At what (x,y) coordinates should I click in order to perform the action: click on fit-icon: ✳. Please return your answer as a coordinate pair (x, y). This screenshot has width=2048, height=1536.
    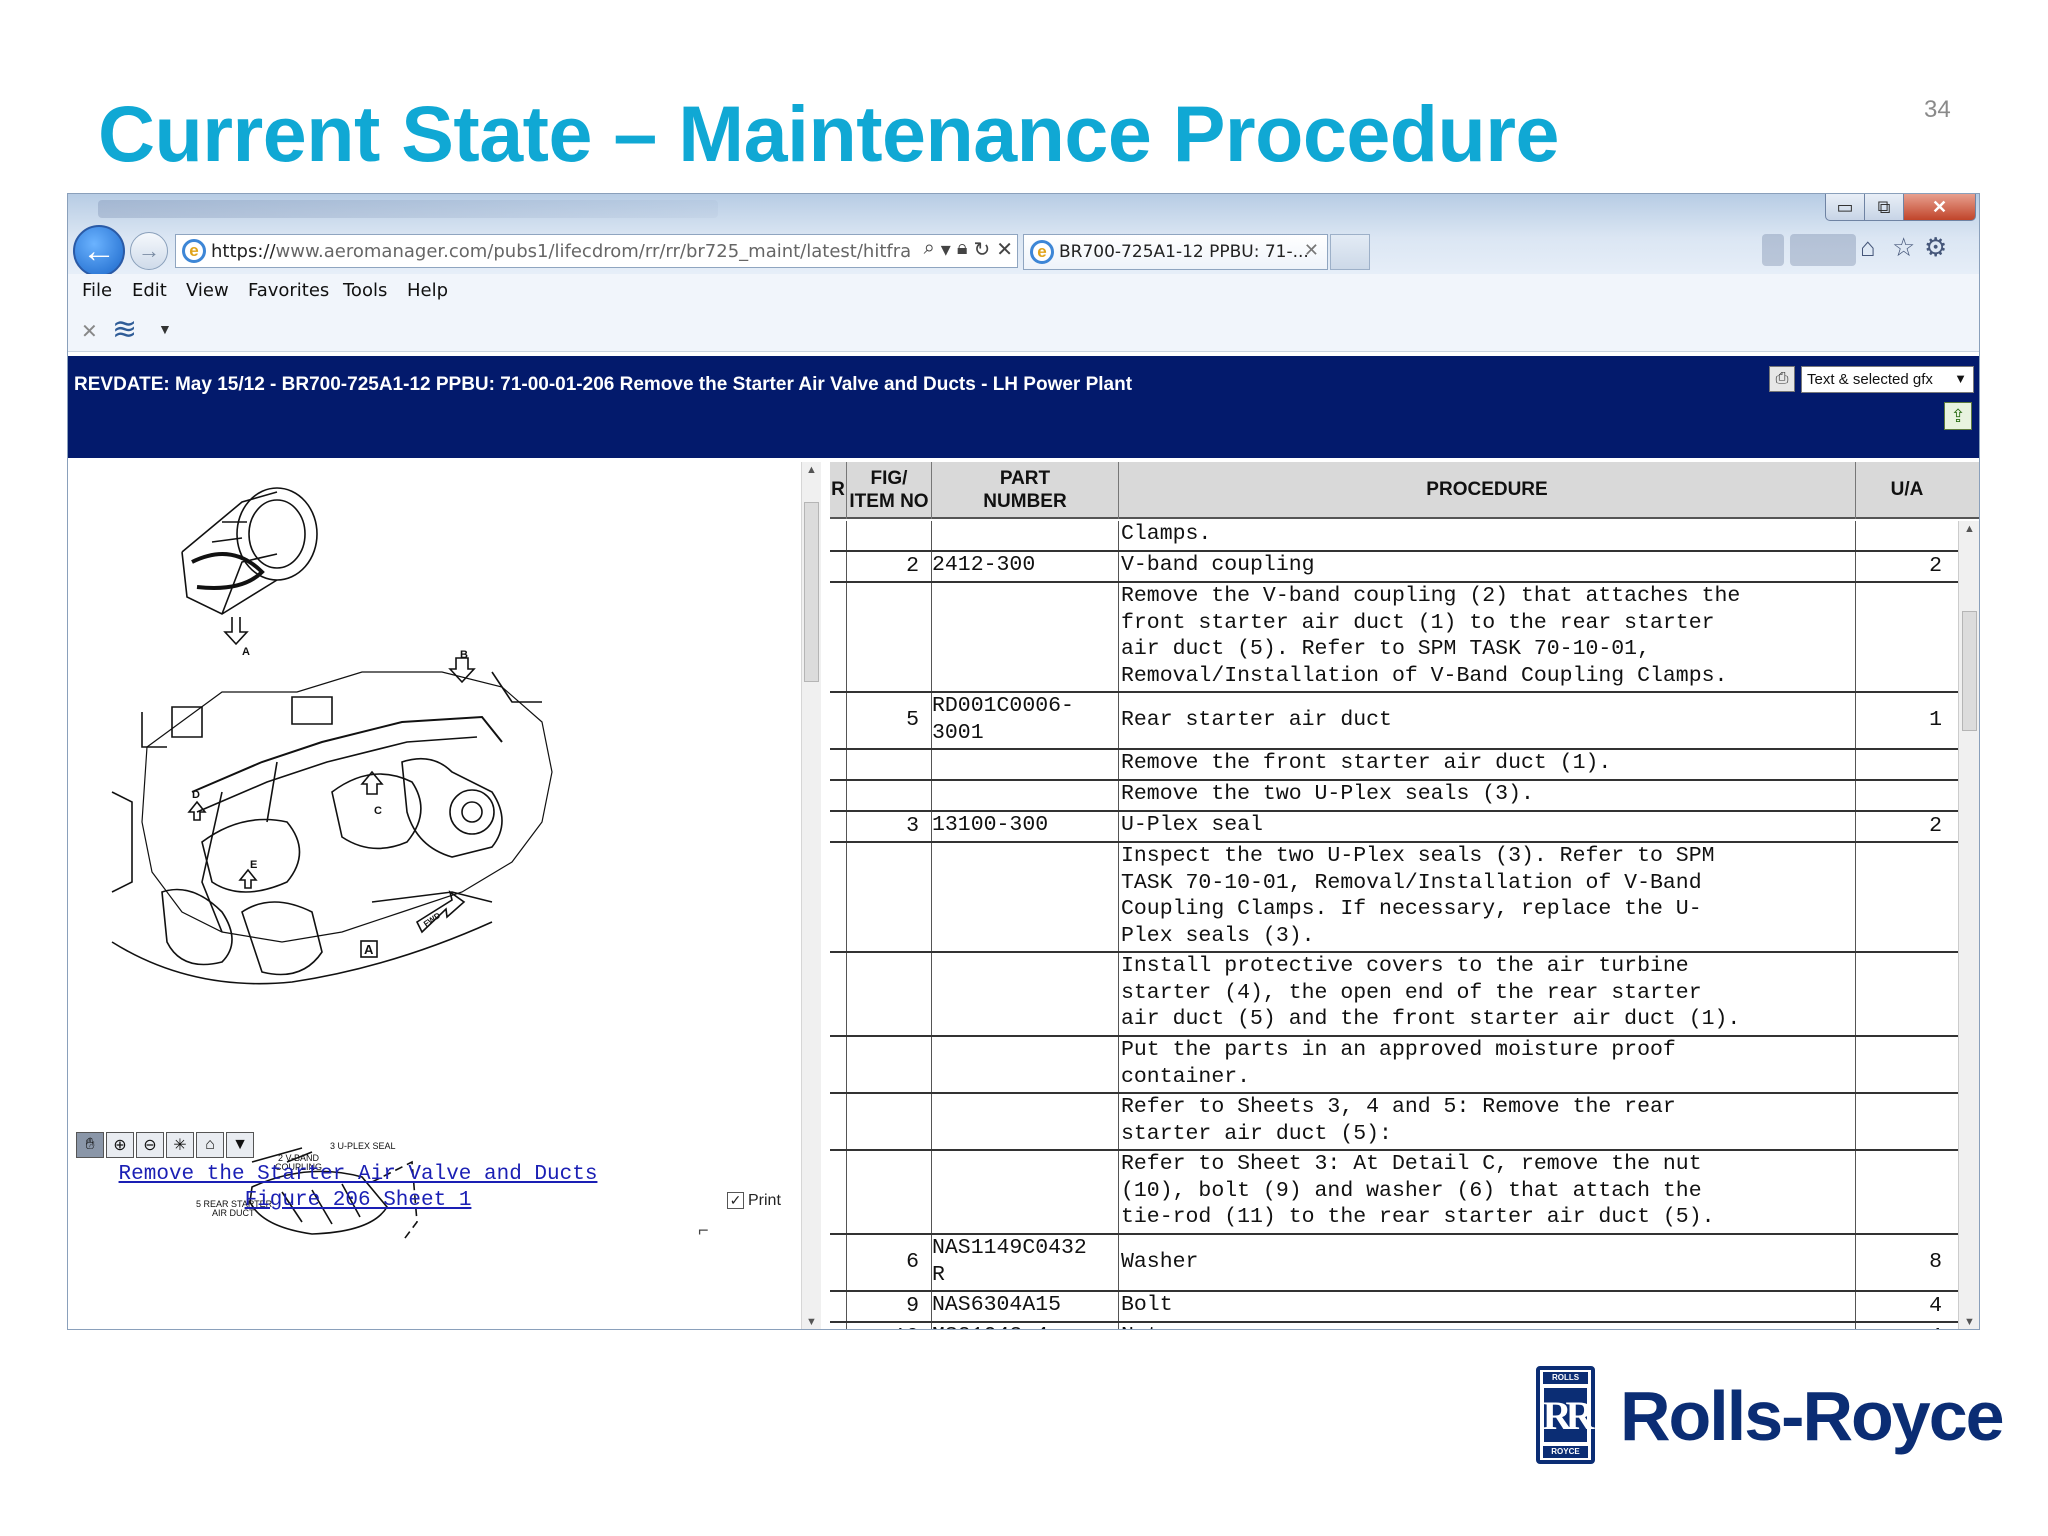
    Looking at the image, I should click on (180, 1145).